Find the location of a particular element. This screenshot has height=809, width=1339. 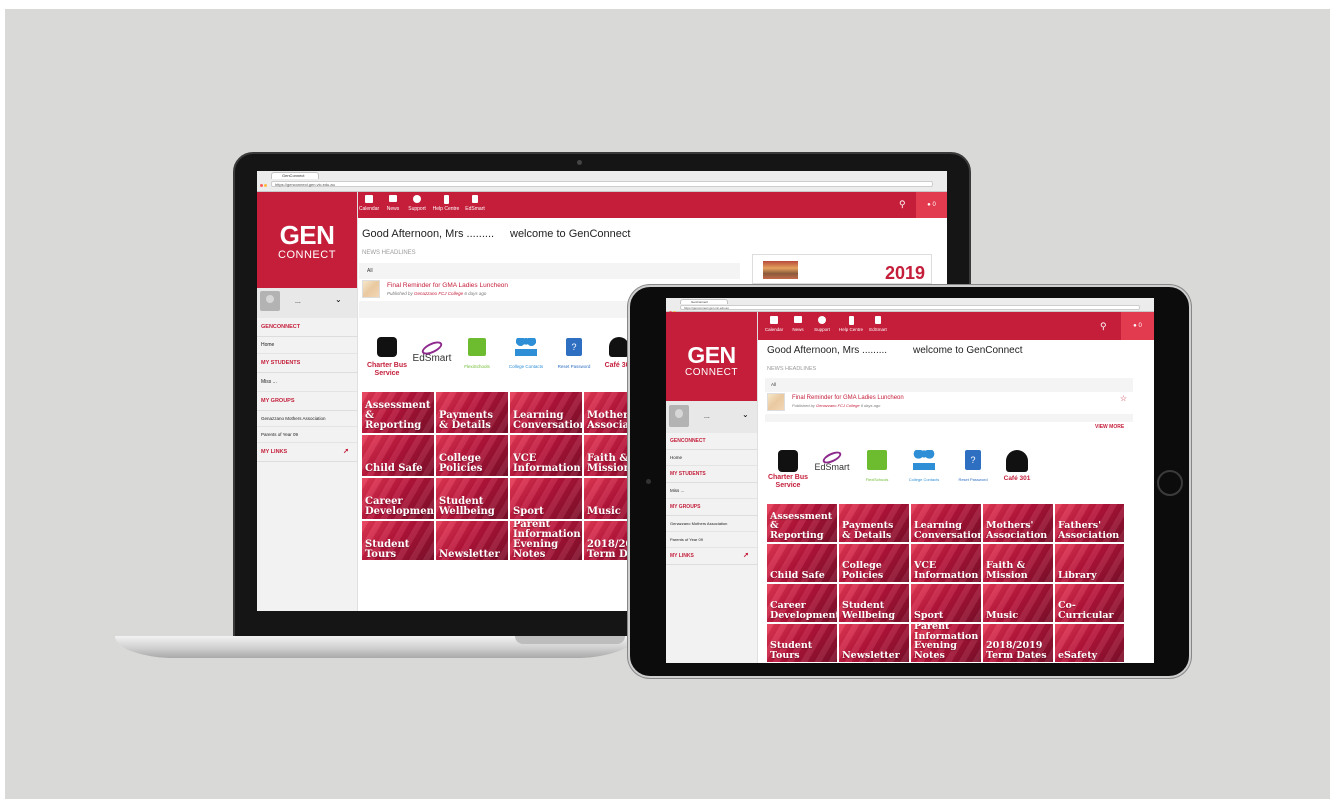

view-more-link: VIEW MORE is located at coordinates (1109, 427).